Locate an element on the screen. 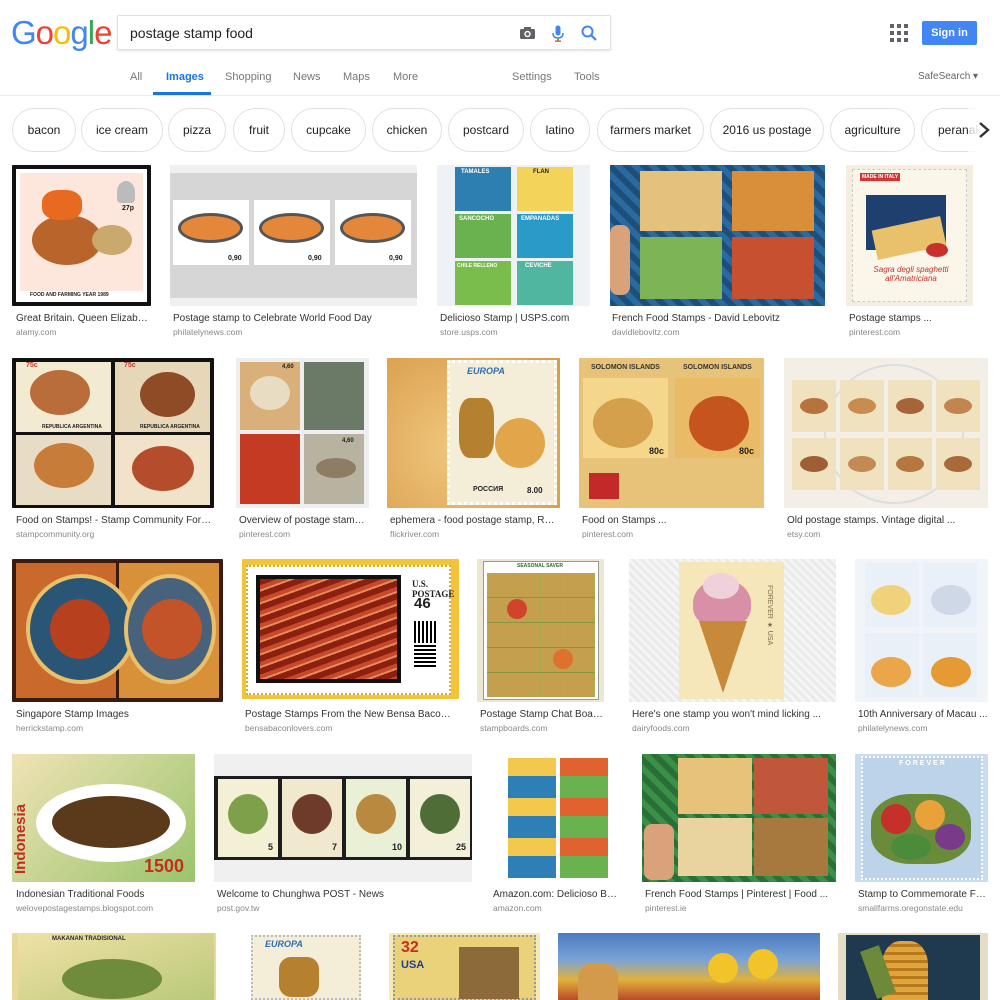  google-logo: Google is located at coordinates (61, 33).